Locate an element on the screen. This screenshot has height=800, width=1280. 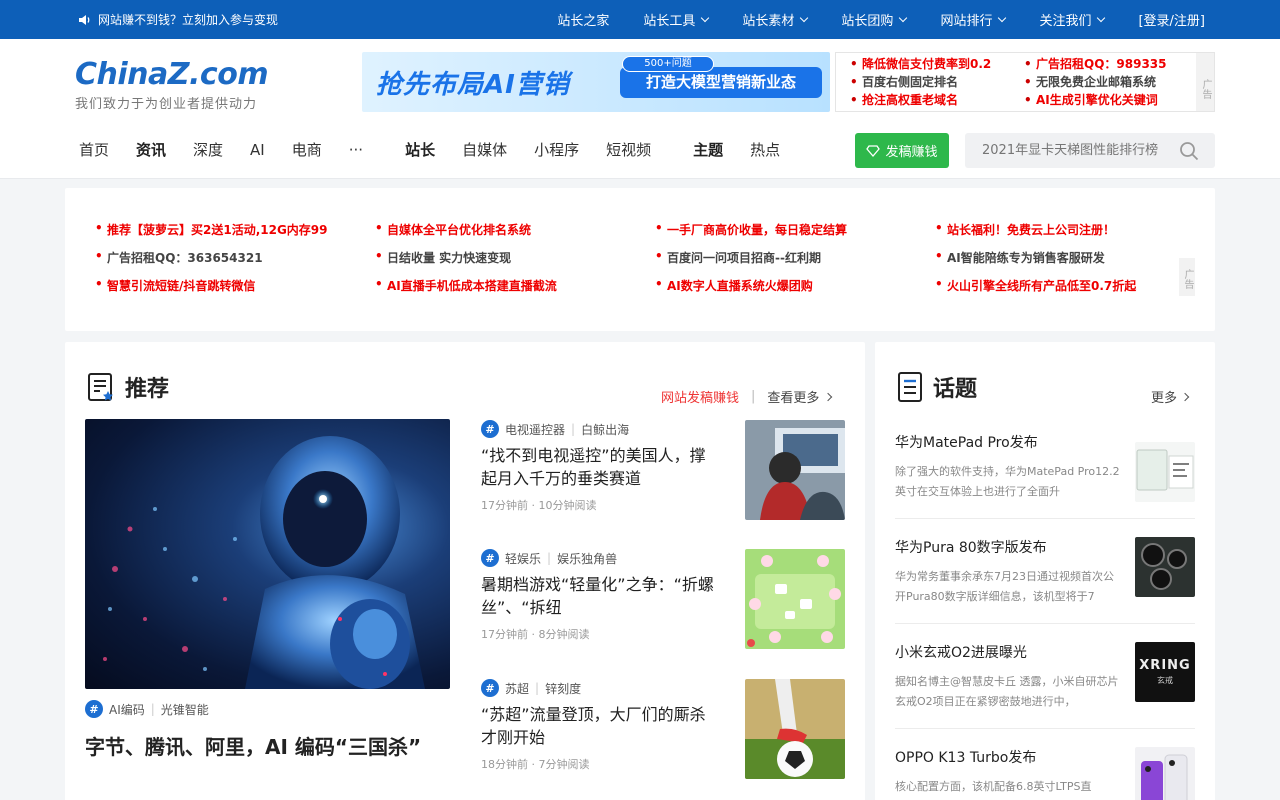
ad-link: 推荐【菠萝云】买2送1活动,12G内存99 is located at coordinates (211, 229).